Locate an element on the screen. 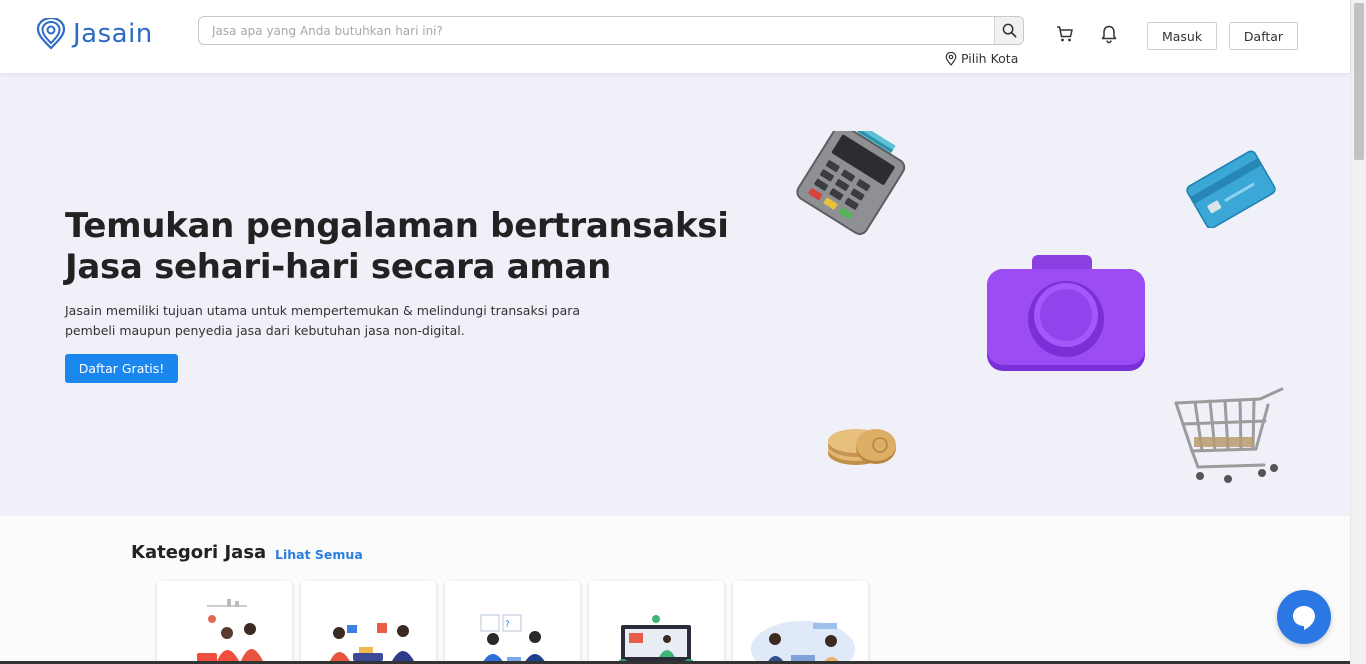 This screenshot has width=1366, height=664. search-icon is located at coordinates (1009, 30).